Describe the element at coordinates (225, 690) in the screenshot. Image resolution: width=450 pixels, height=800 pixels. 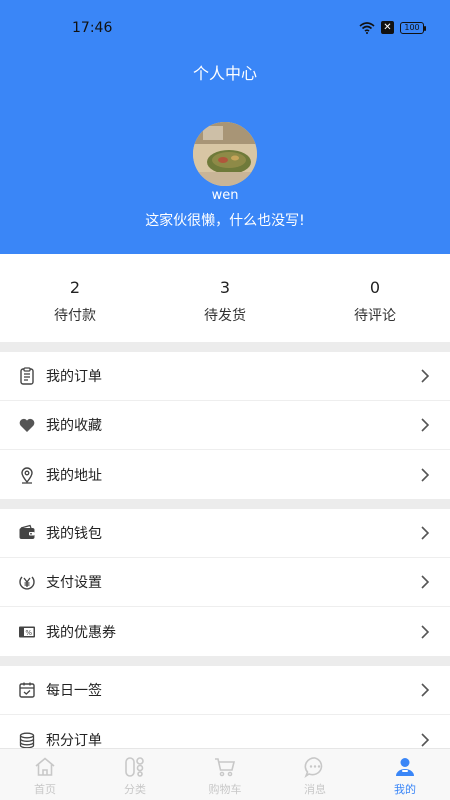
I see `menu-item-daily-checkin: 每日一签` at that location.